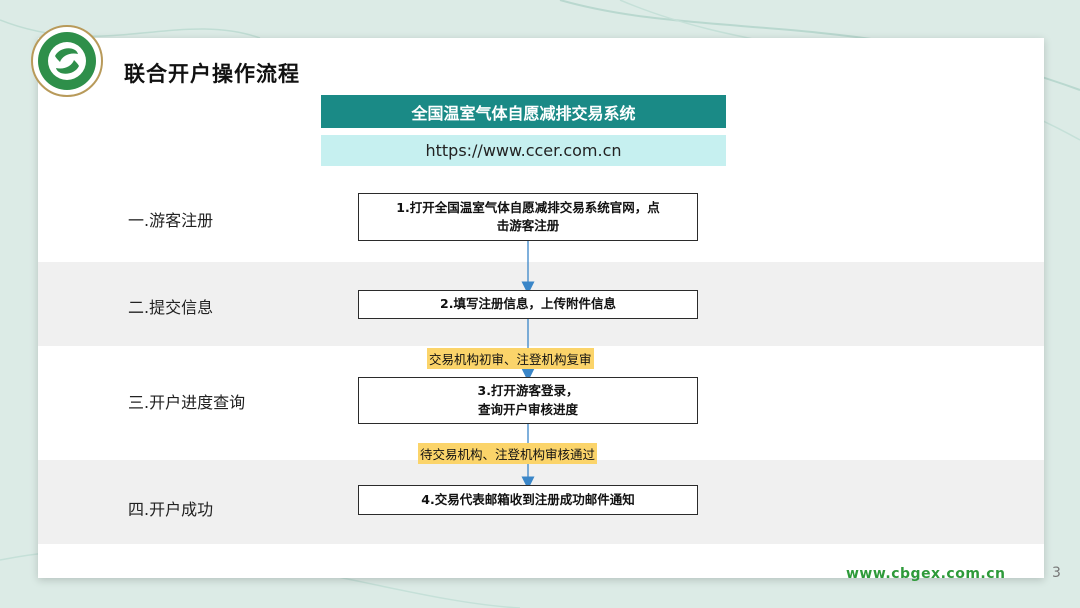  What do you see at coordinates (171, 220) in the screenshot?
I see `stage-label-1: 一.游客注册` at bounding box center [171, 220].